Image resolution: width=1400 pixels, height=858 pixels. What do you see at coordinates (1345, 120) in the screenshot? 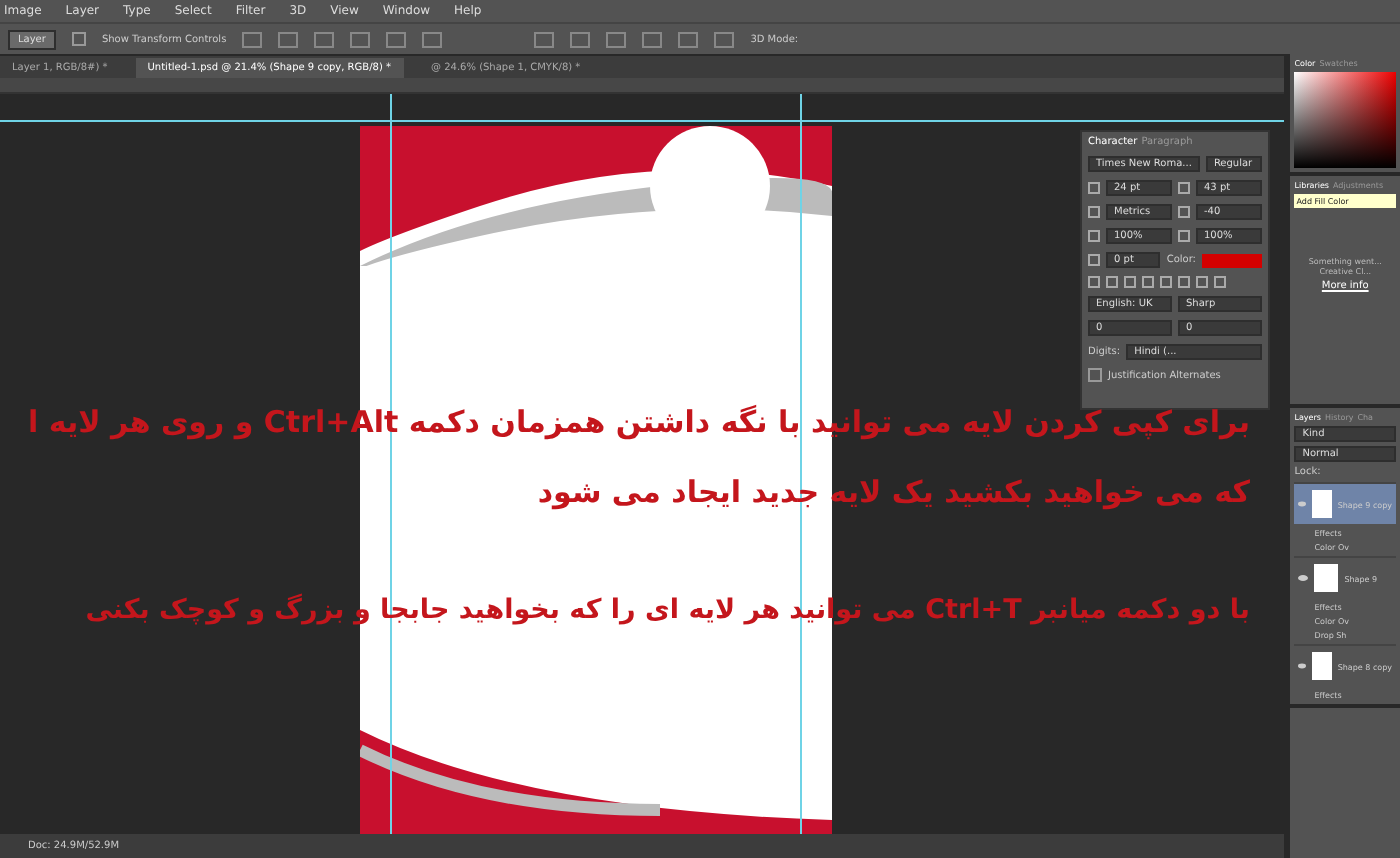
I see `color-picker` at bounding box center [1345, 120].